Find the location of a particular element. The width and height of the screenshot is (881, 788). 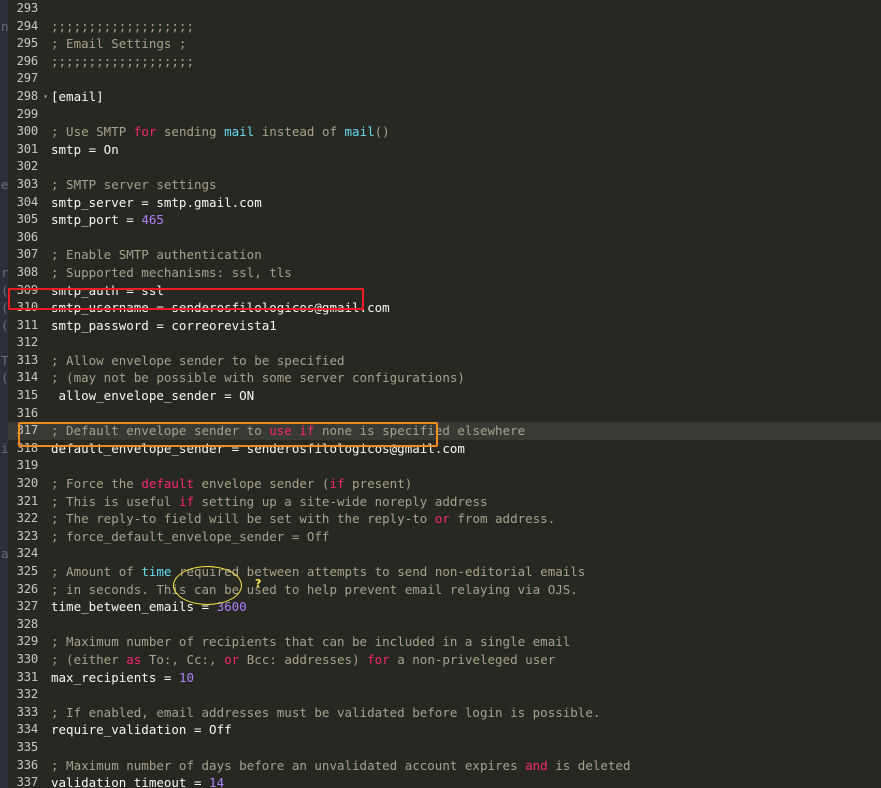

line-number: 298 is located at coordinates (27, 95).